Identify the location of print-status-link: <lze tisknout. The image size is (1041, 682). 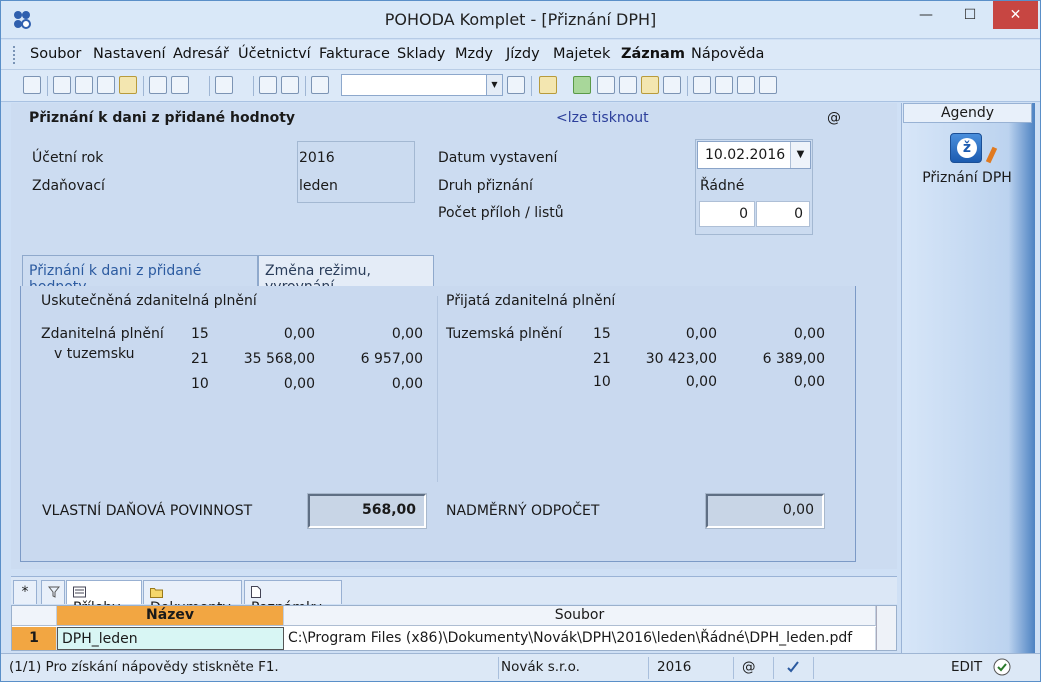
(602, 118).